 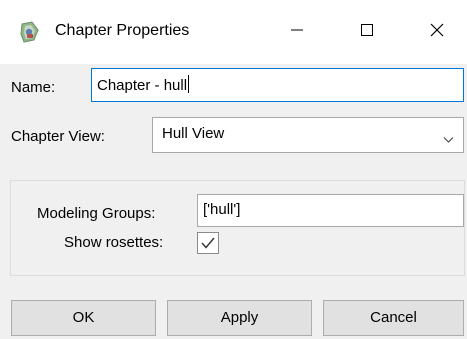 I want to click on text-caret, so click(x=189, y=84).